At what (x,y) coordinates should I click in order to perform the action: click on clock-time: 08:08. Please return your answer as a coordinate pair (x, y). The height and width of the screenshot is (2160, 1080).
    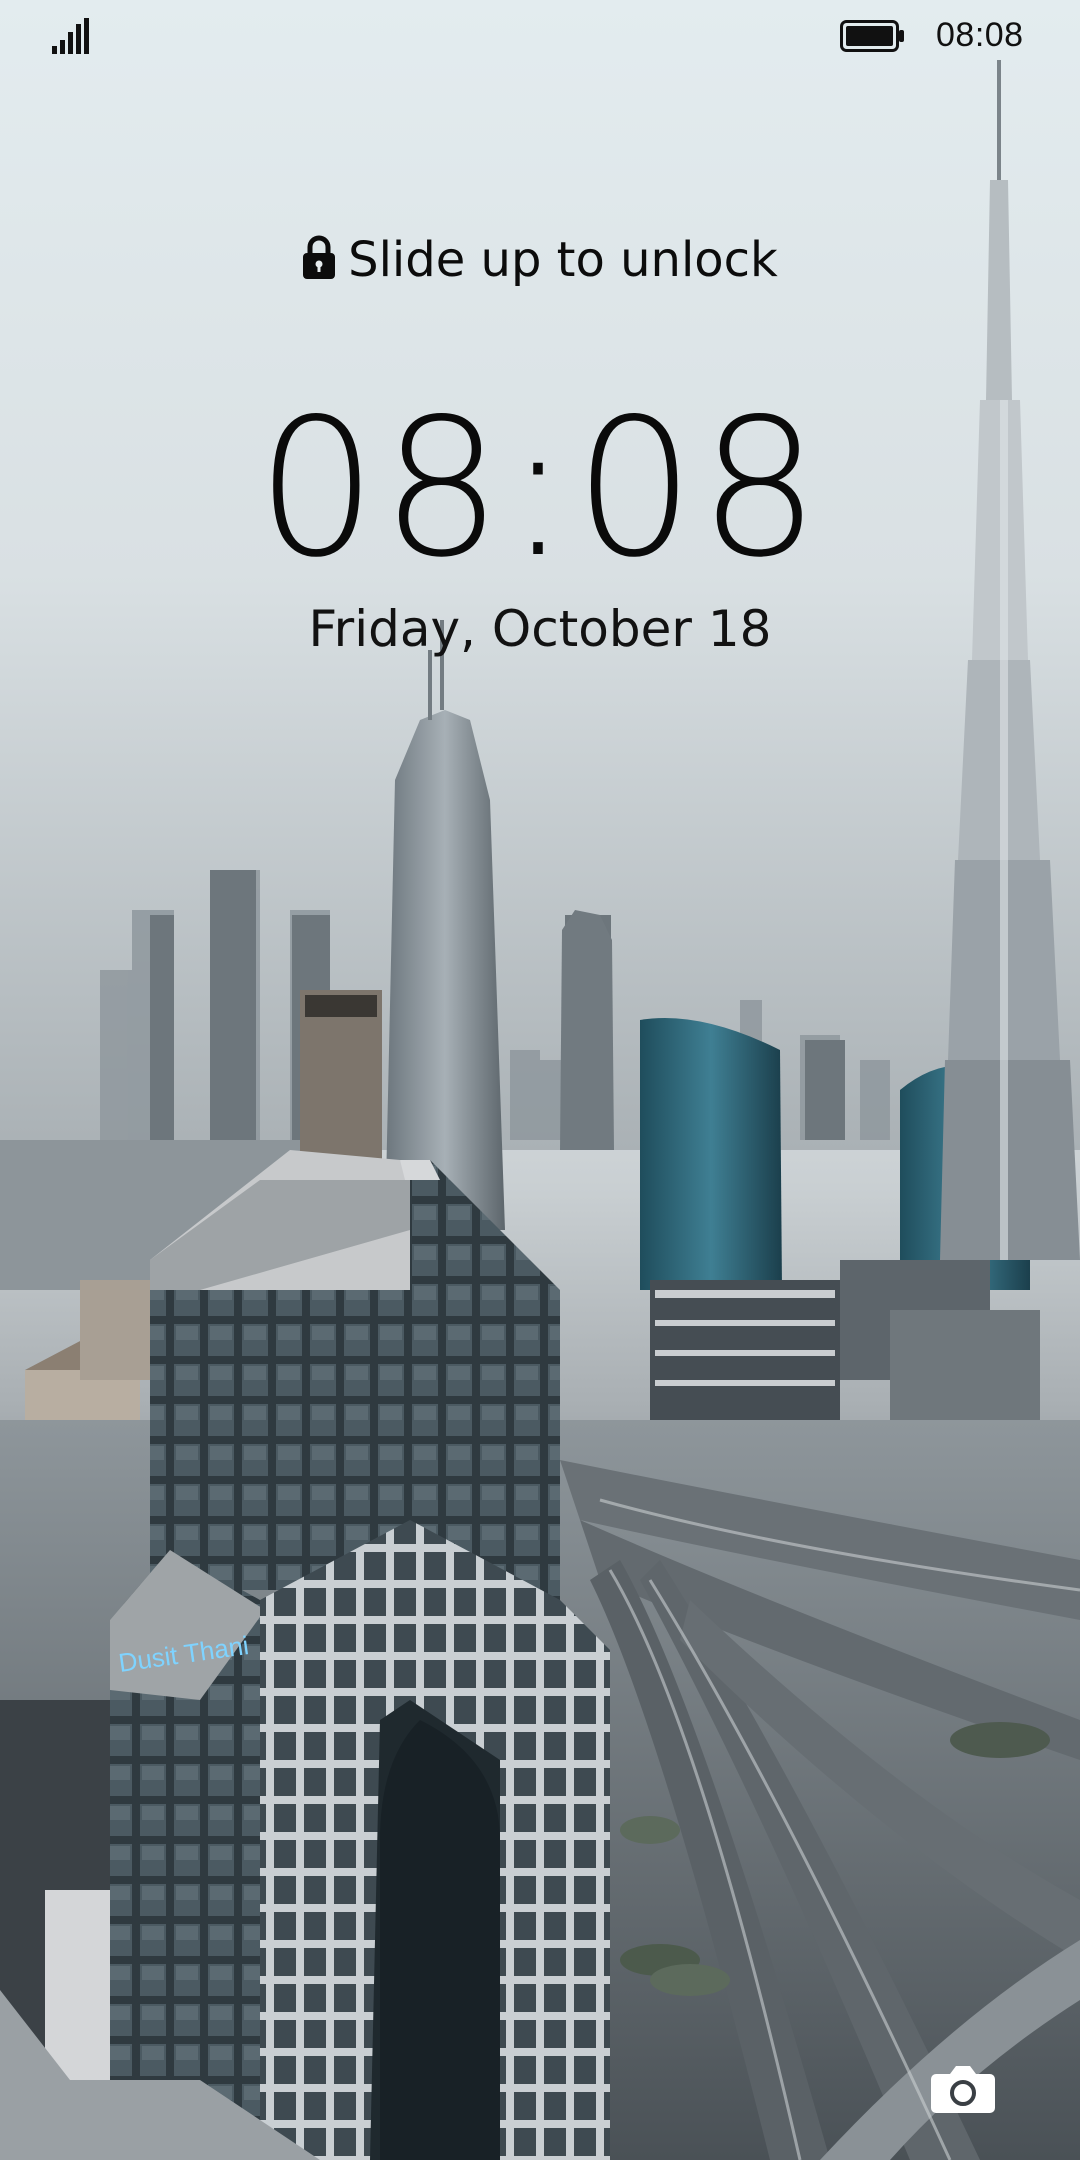
    Looking at the image, I should click on (540, 488).